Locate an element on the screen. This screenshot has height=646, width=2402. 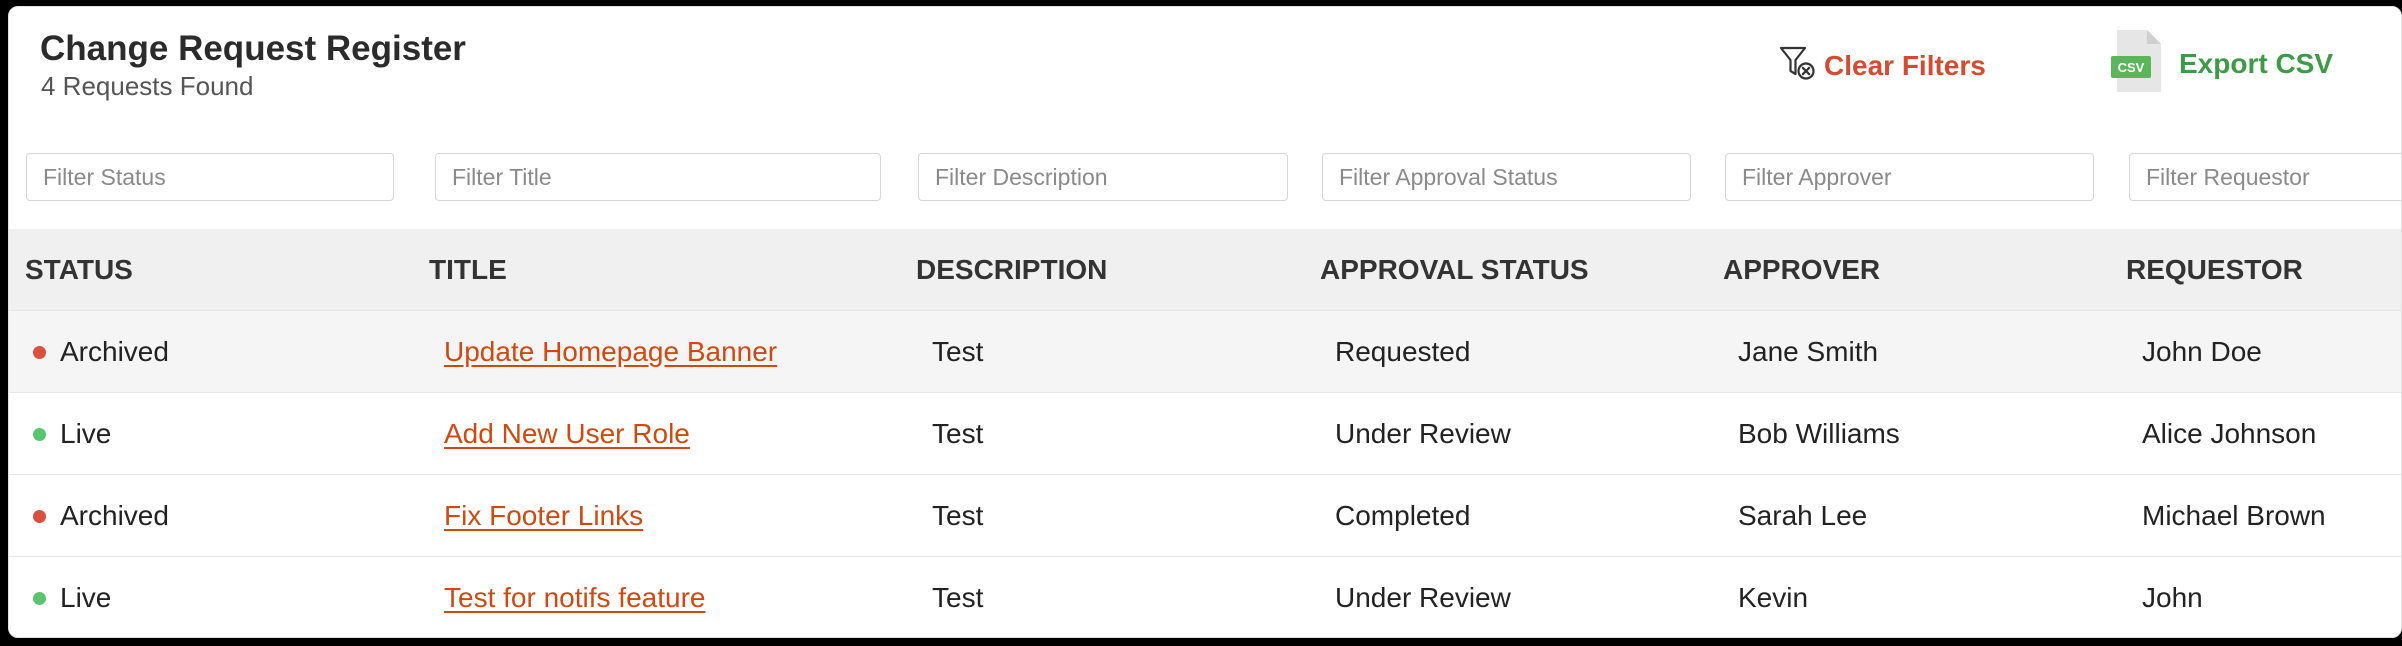
request-title-link: Test for notifs feature is located at coordinates (574, 597).